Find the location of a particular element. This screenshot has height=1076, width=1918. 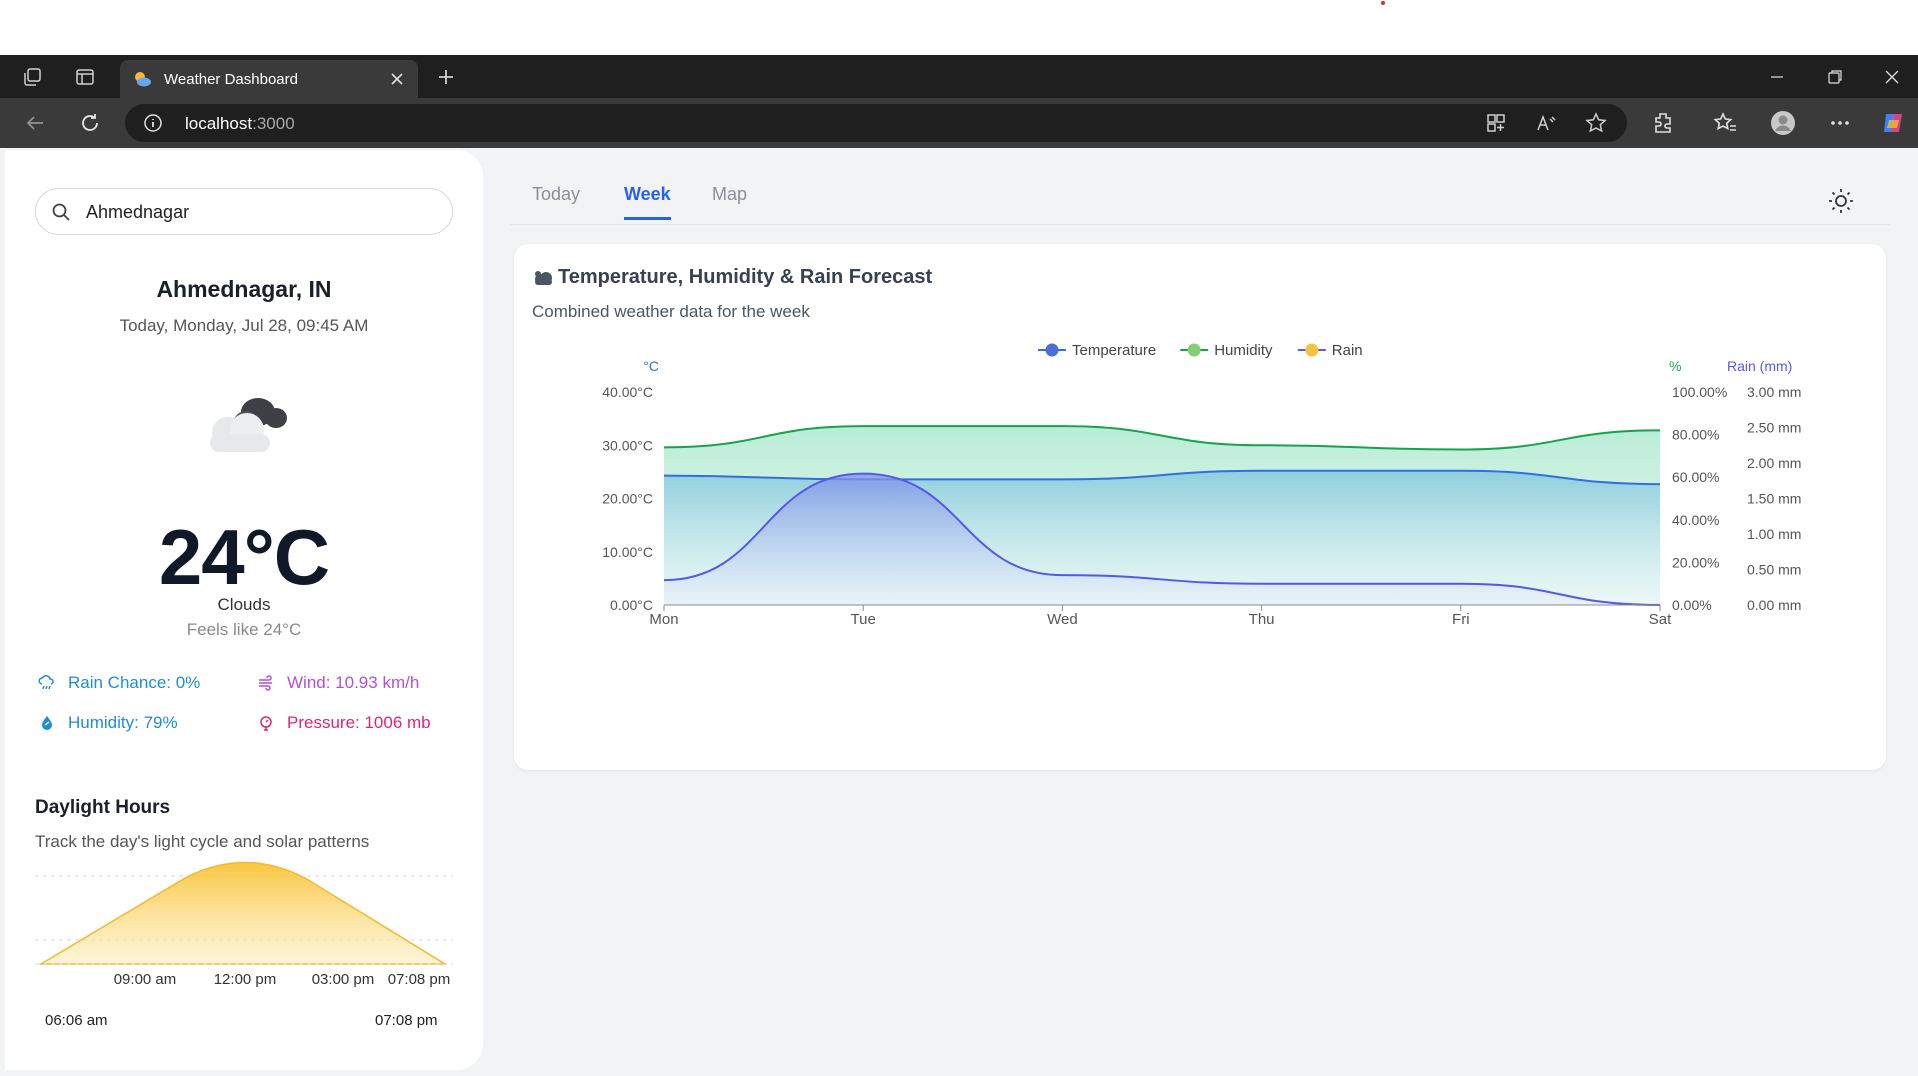

browser-address-bar: localhost:3000 is located at coordinates (959, 123).